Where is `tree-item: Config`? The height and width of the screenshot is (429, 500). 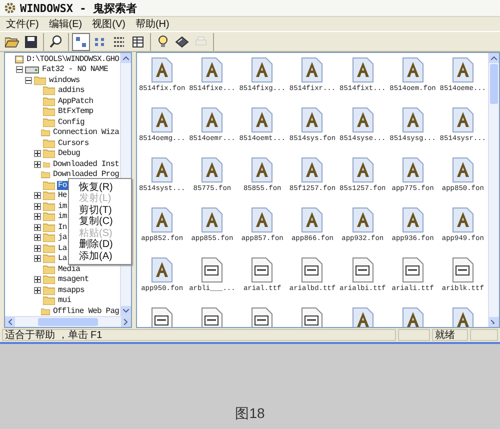 tree-item: Config is located at coordinates (71, 122).